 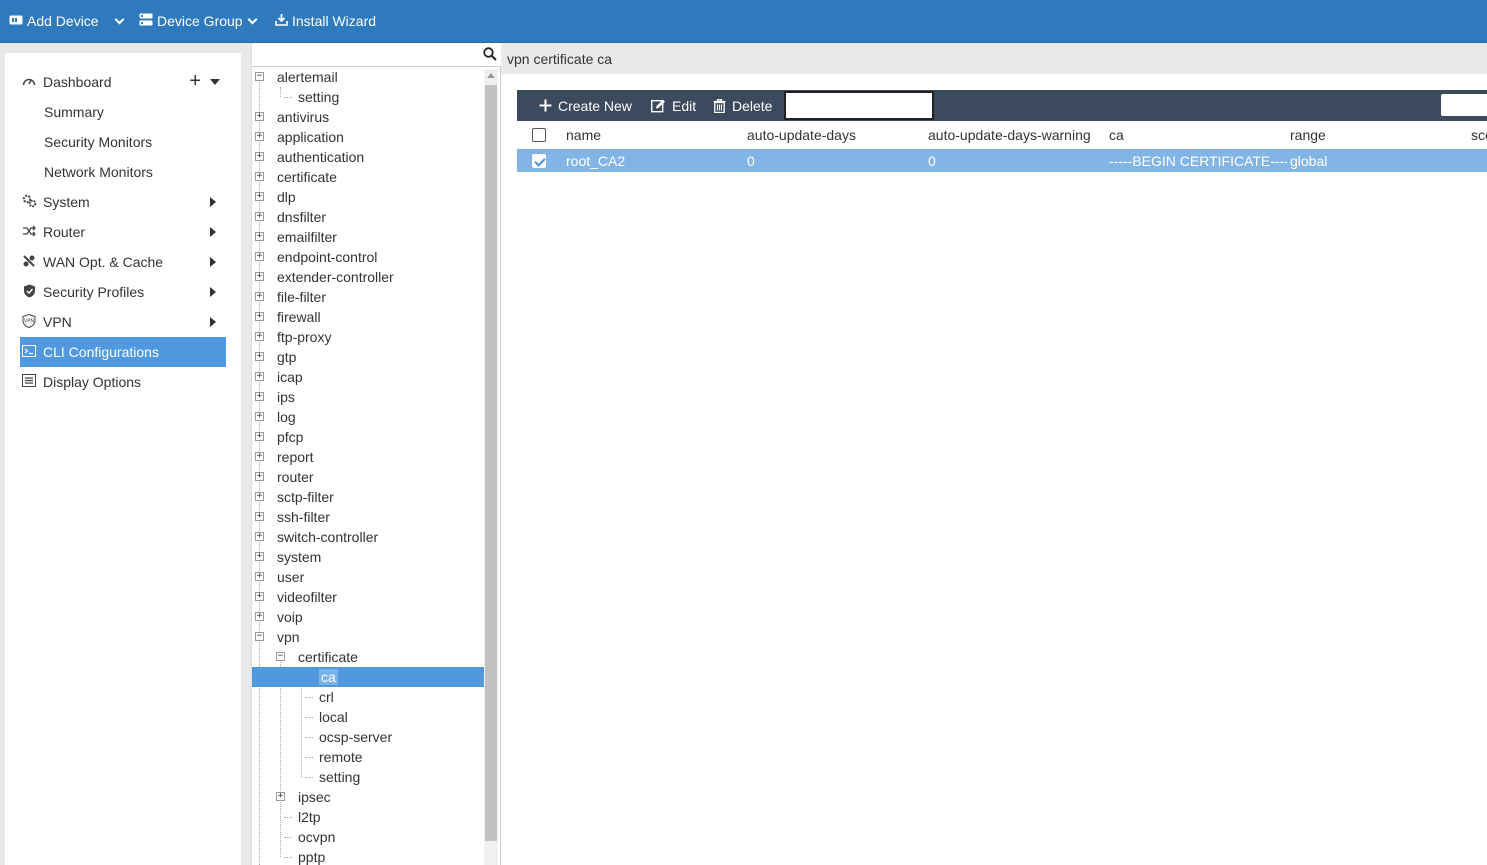 I want to click on scroll-up-icon, so click(x=491, y=75).